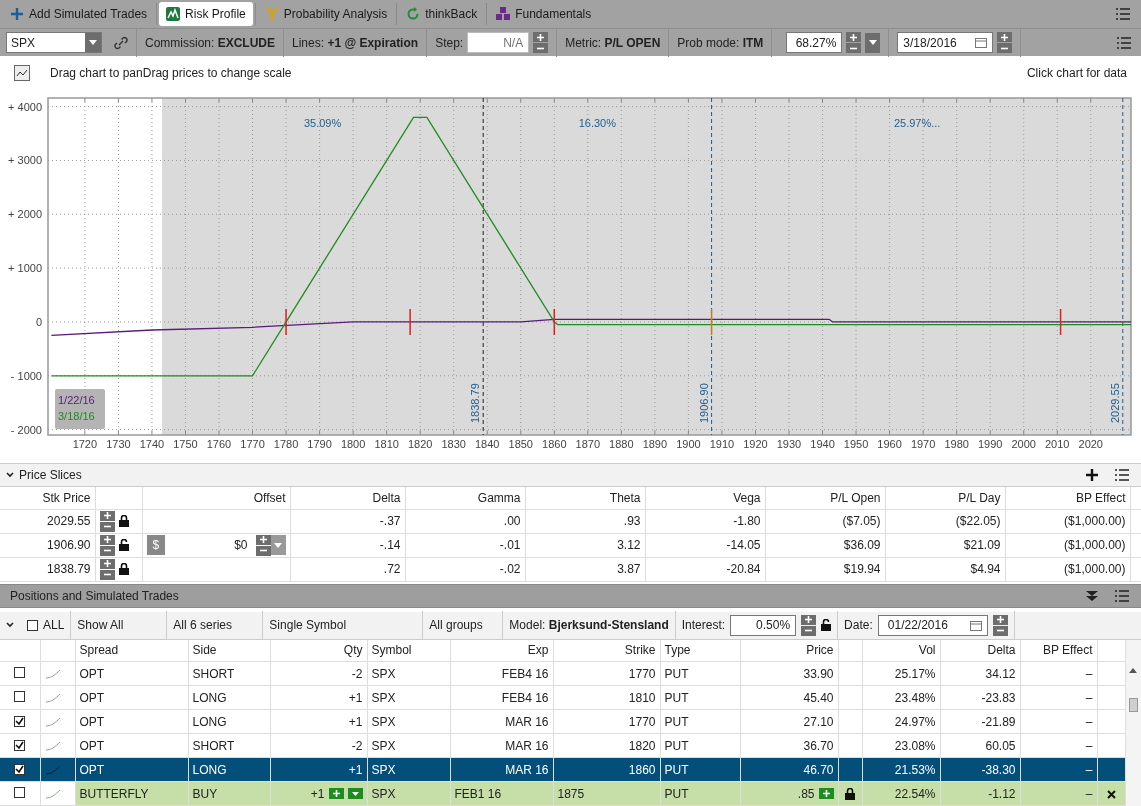  I want to click on table-cell: SPX, so click(408, 745).